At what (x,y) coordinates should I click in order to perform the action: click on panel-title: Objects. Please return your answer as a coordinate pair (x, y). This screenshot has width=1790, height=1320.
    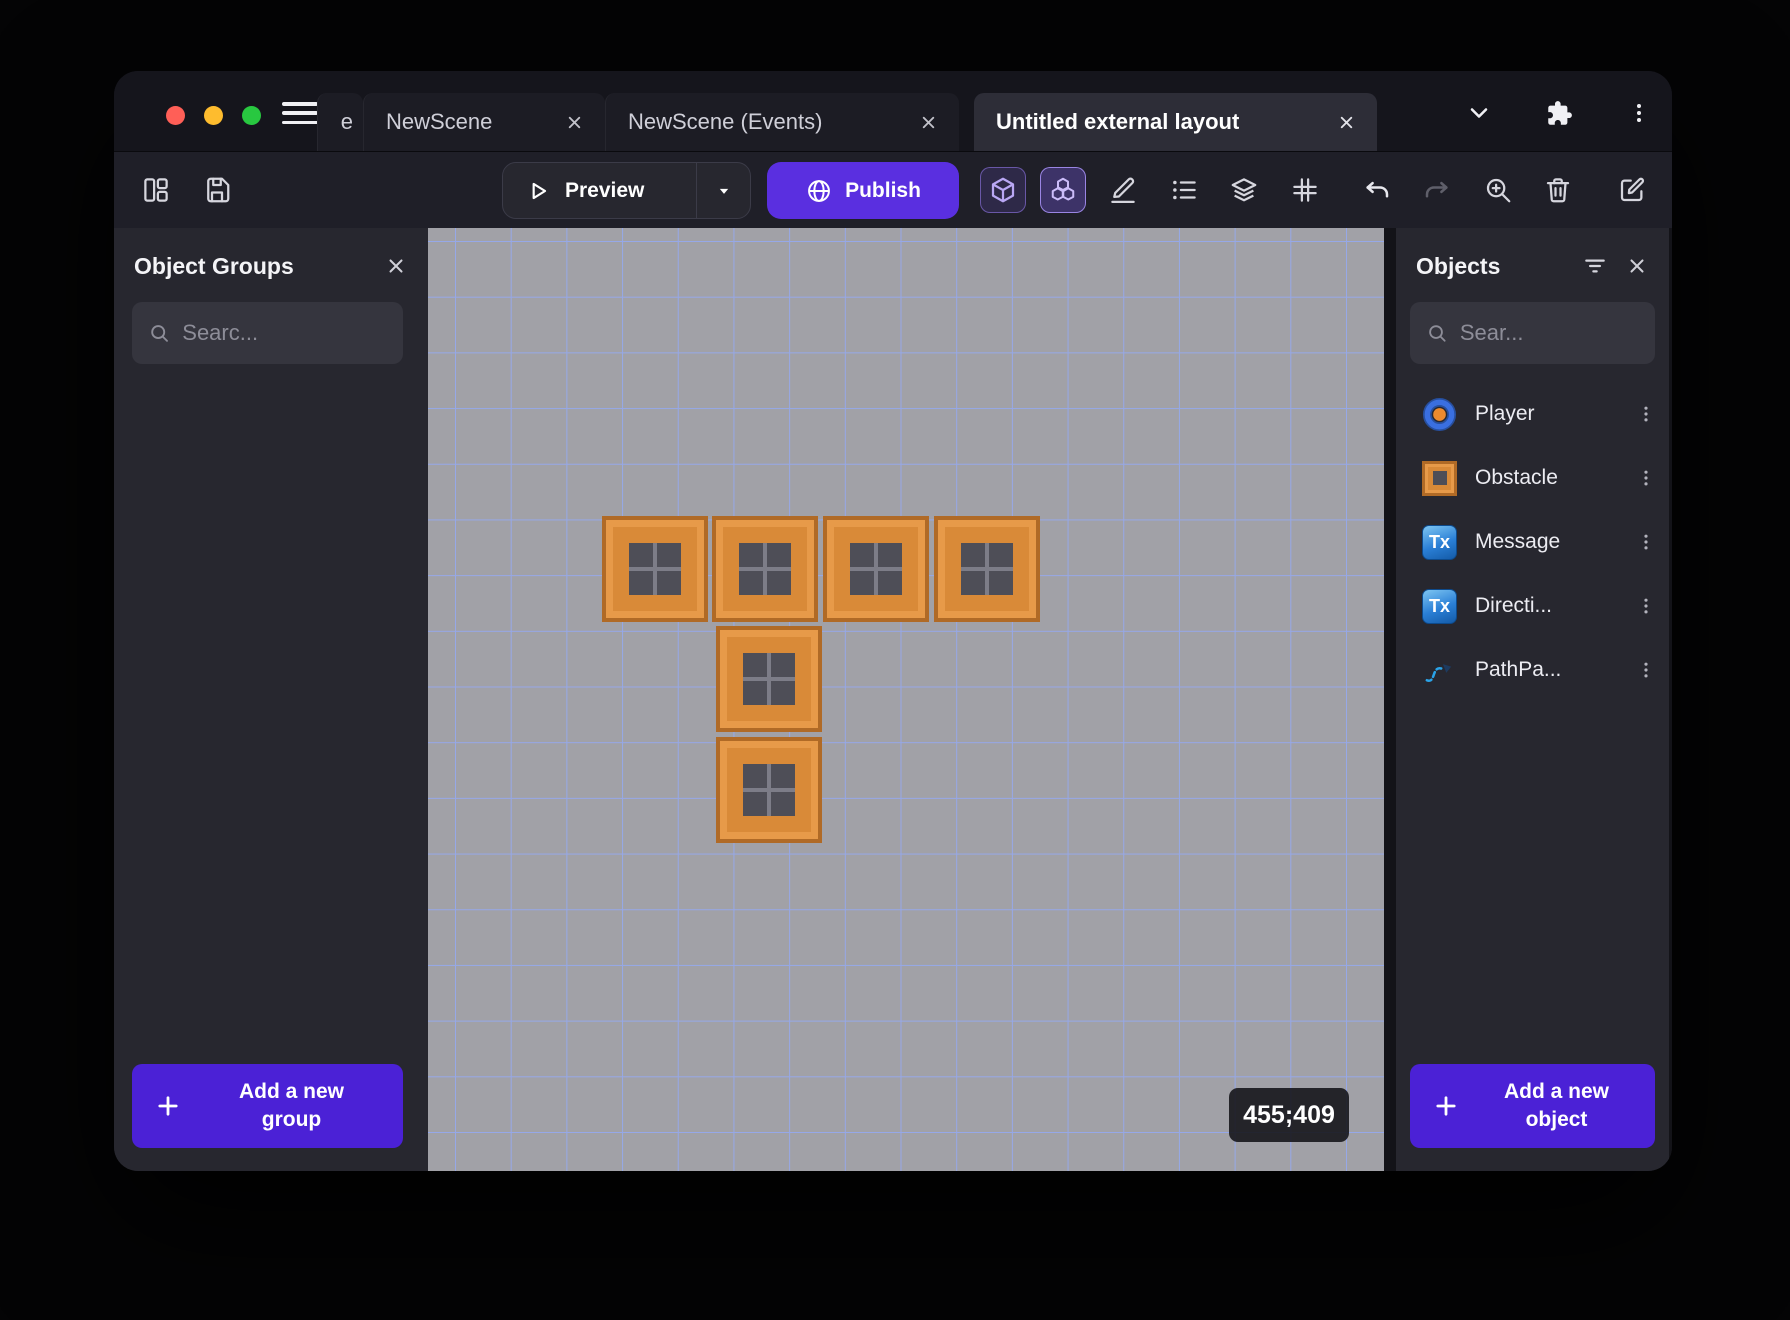
    Looking at the image, I should click on (1458, 265).